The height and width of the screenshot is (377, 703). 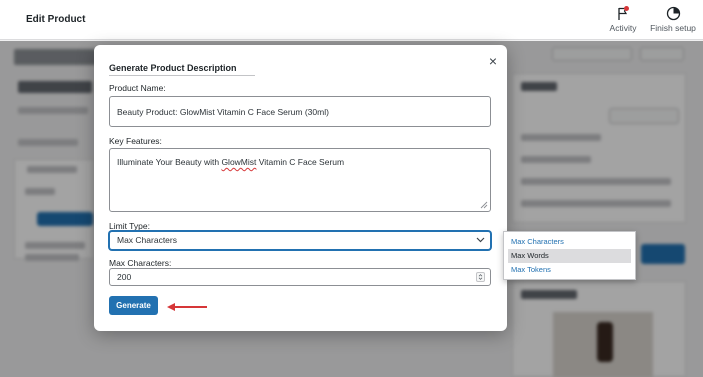 I want to click on option-max-words: Max Words, so click(x=569, y=256).